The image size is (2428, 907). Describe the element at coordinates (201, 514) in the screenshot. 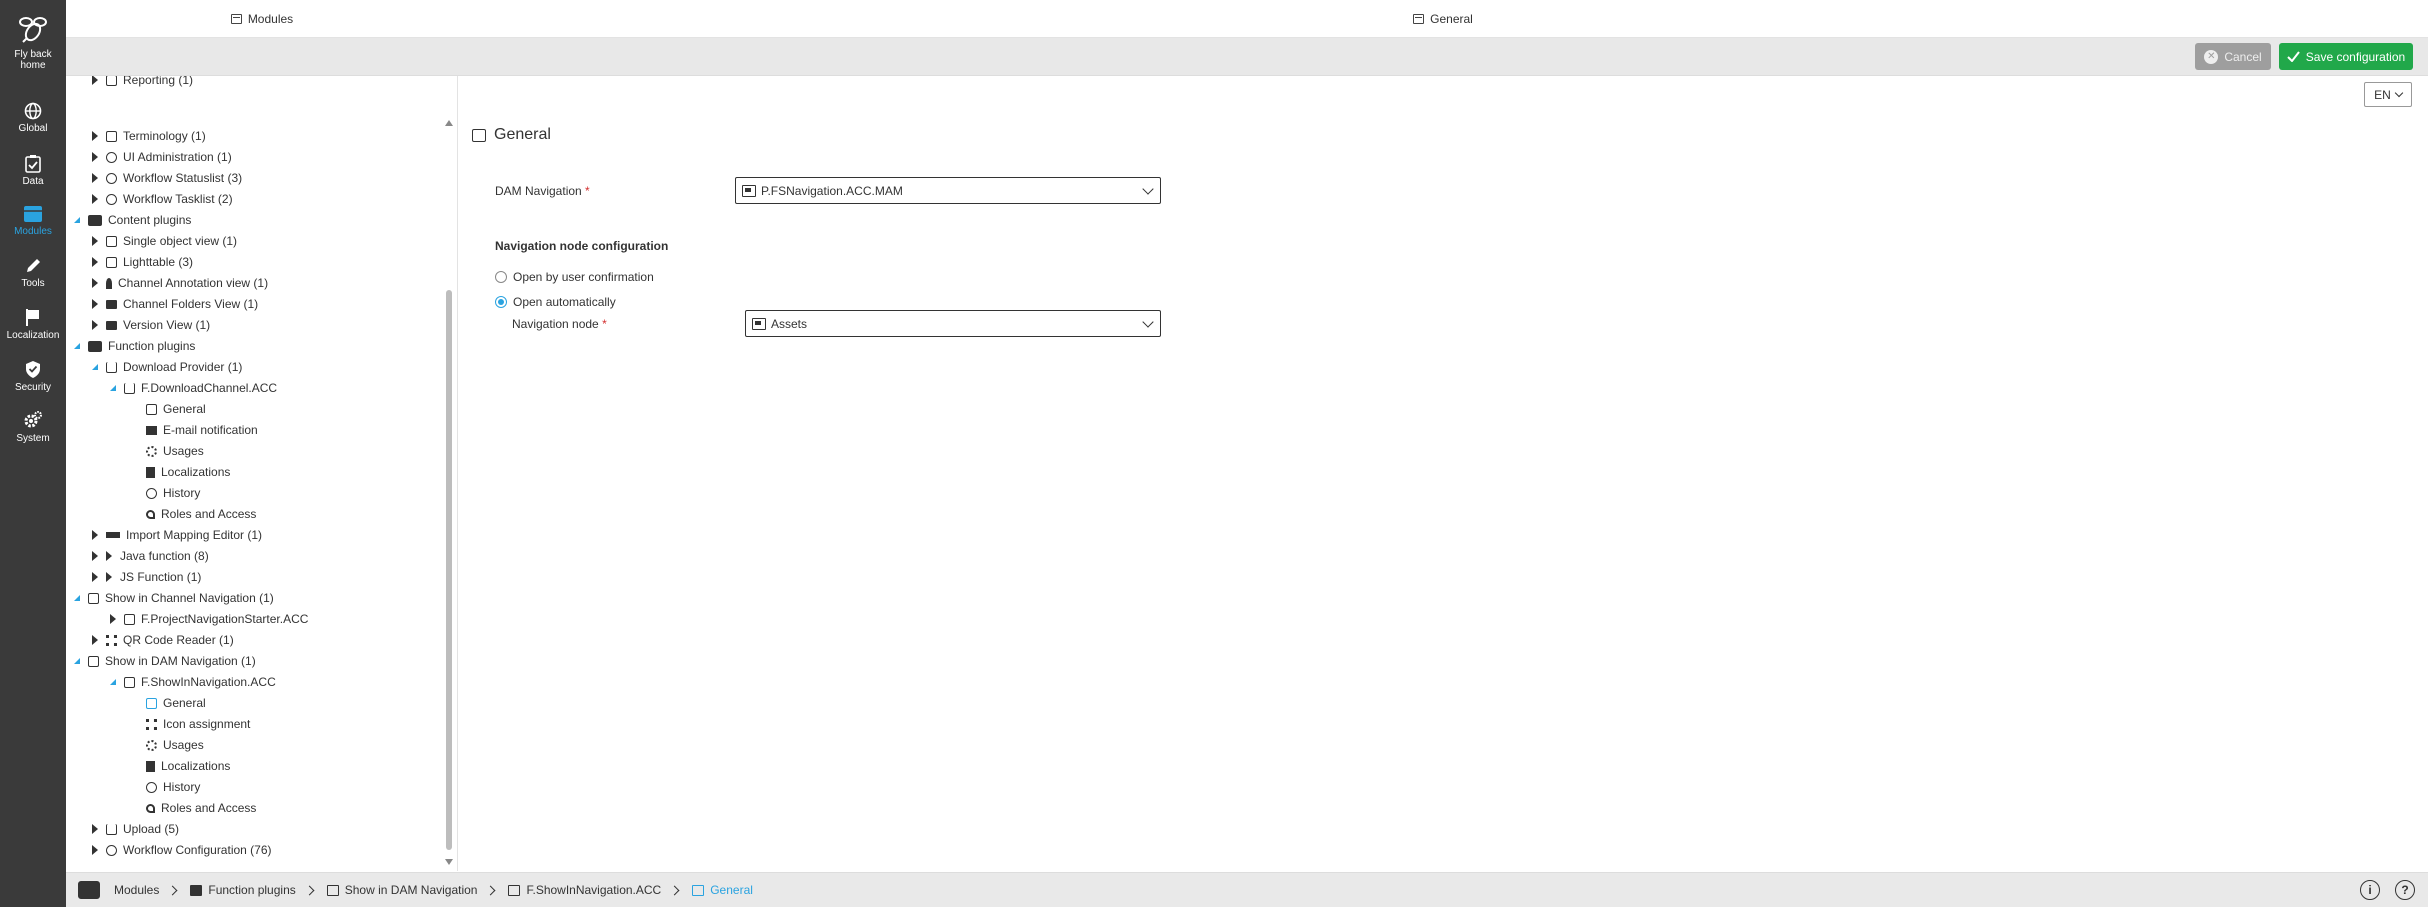

I see `tree-row-roles-access-download: Roles and Access` at that location.